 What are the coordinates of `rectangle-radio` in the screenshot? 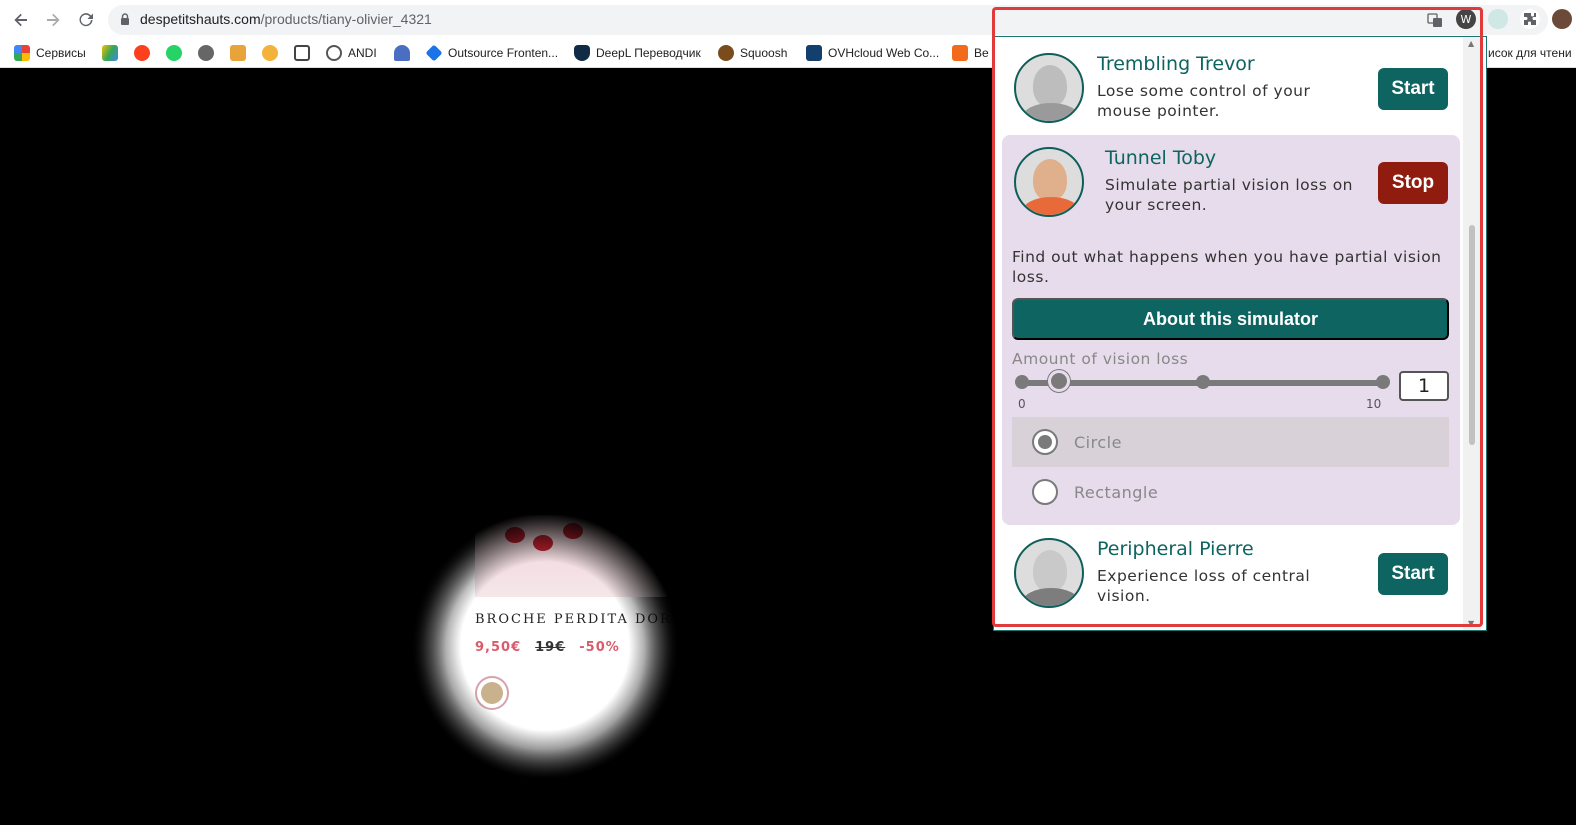 It's located at (1045, 492).